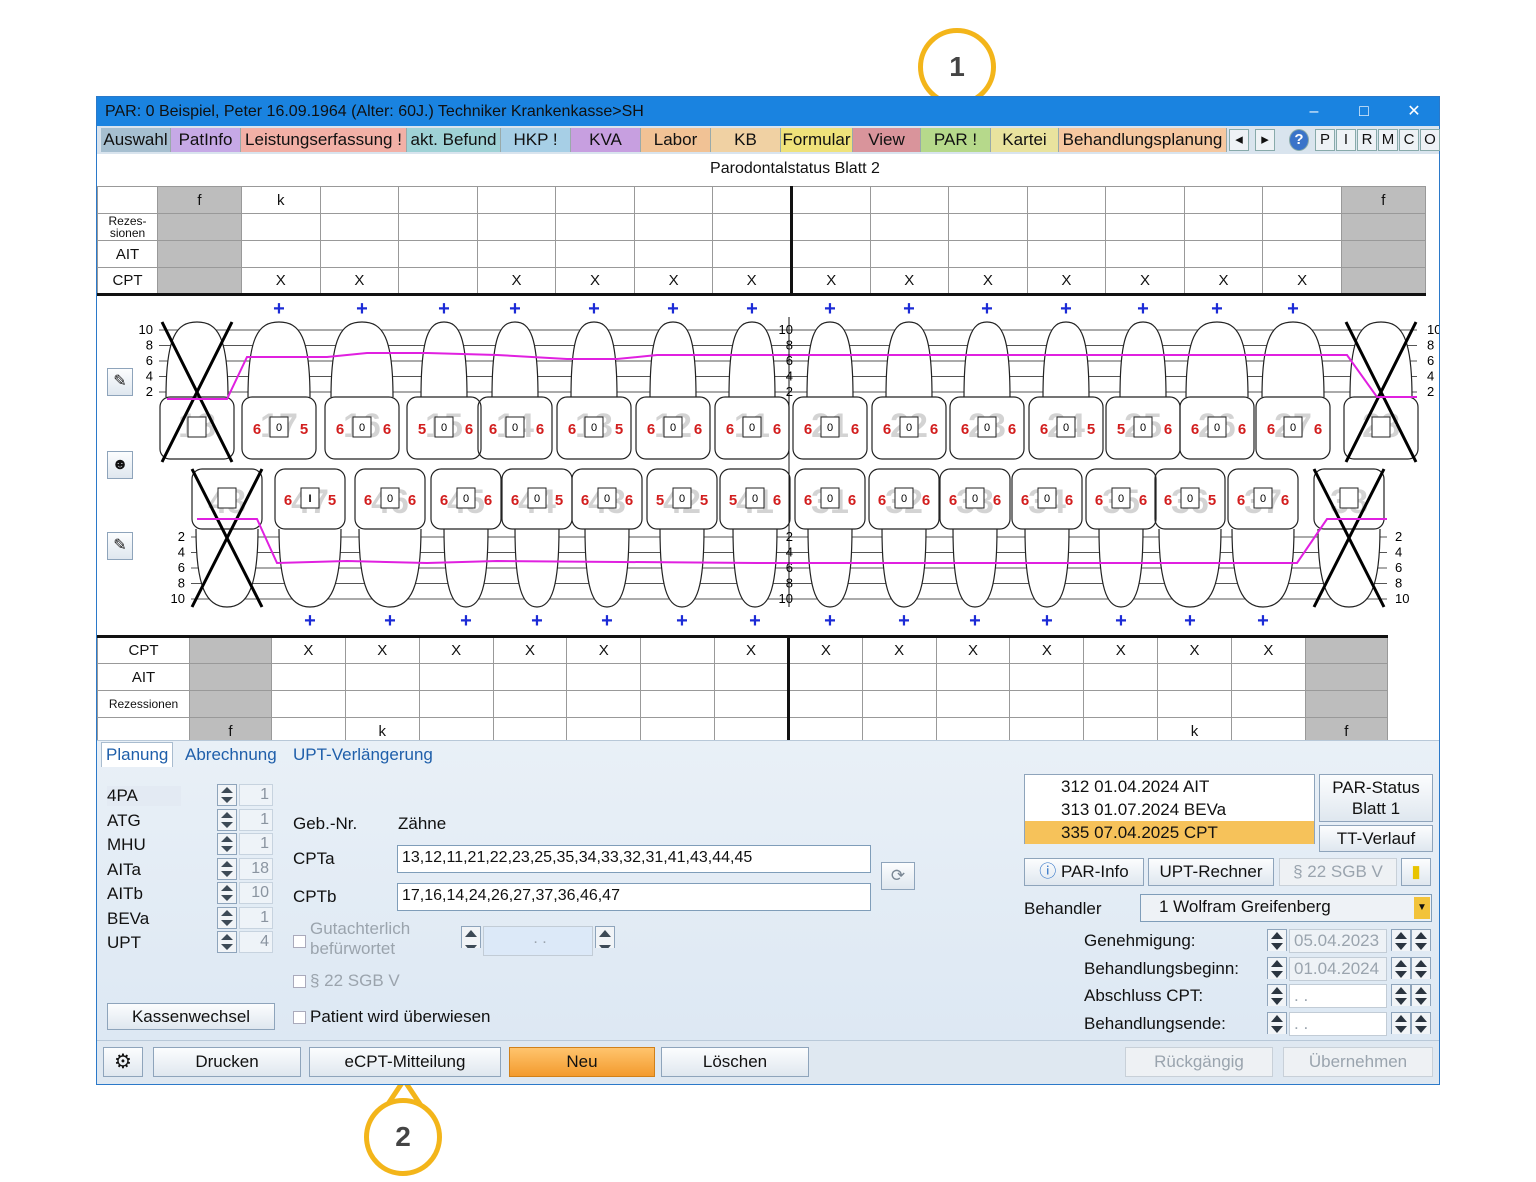 Image resolution: width=1536 pixels, height=1182 pixels. What do you see at coordinates (1169, 786) in the screenshot?
I see `par-history-item: 312 01.04.2024 AIT` at bounding box center [1169, 786].